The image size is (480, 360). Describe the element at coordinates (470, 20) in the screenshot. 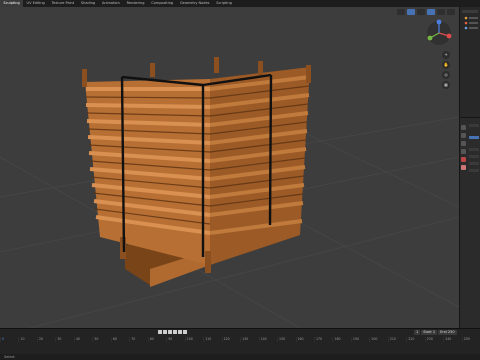

I see `outliner-tree` at that location.